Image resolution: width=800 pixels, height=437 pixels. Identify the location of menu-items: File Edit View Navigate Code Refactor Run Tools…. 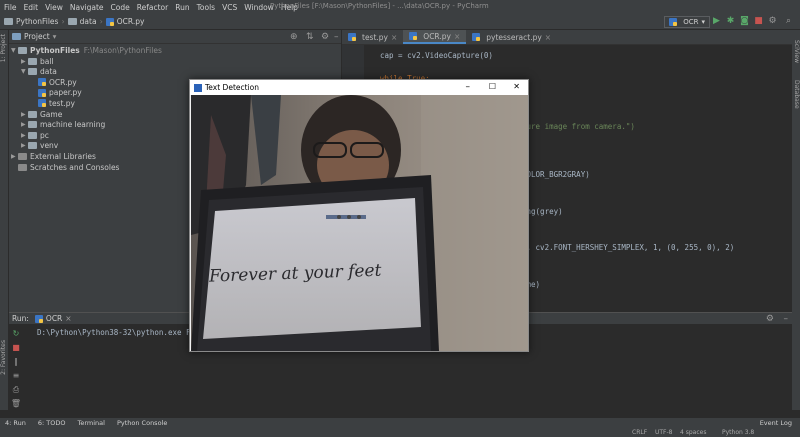
(154, 7).